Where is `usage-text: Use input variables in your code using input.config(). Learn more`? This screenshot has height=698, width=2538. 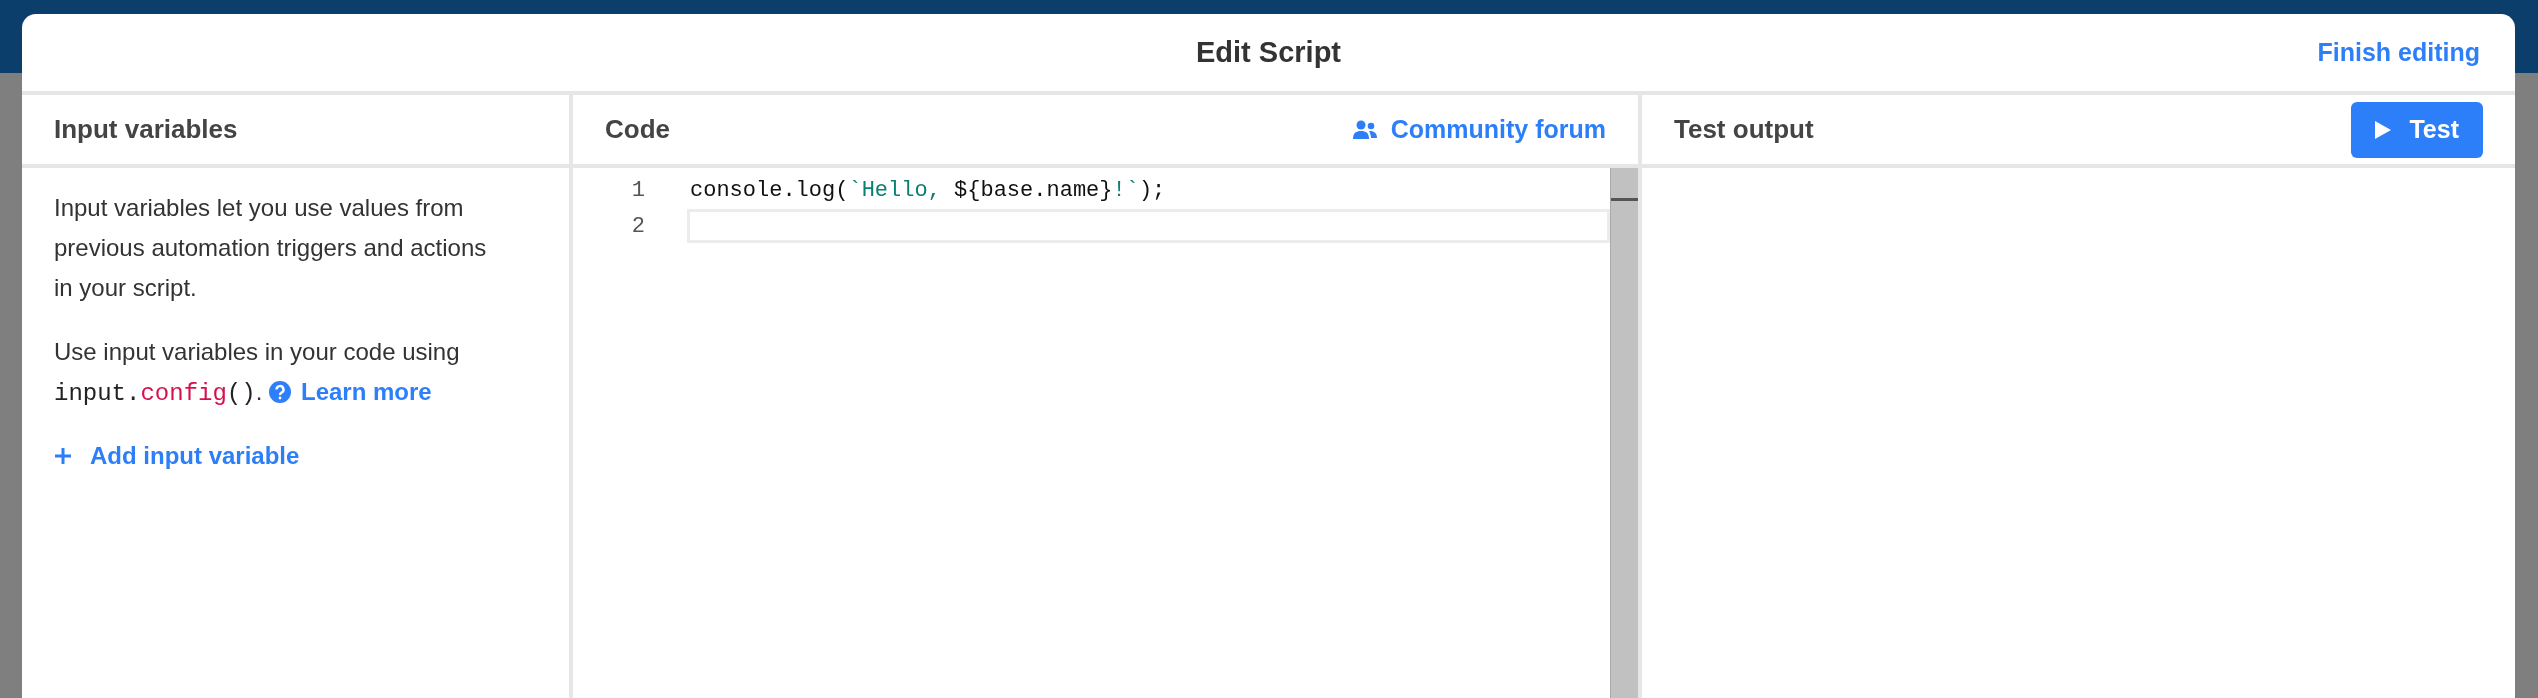 usage-text: Use input variables in your code using input.config(). Learn more is located at coordinates (257, 373).